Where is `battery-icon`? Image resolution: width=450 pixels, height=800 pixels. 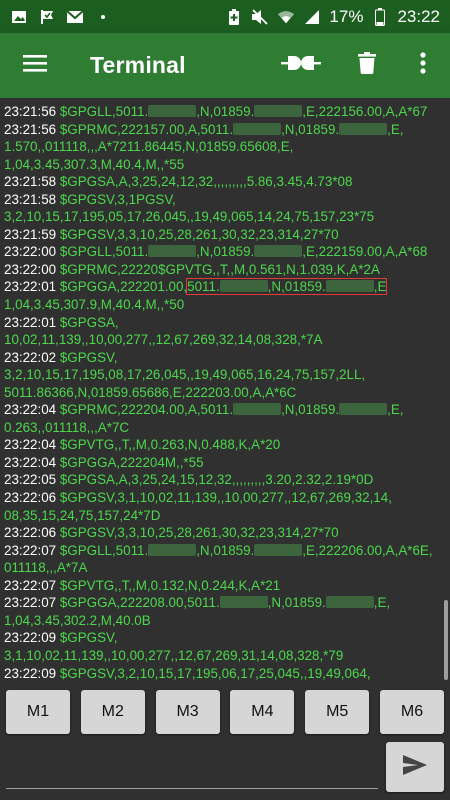
battery-icon is located at coordinates (380, 16).